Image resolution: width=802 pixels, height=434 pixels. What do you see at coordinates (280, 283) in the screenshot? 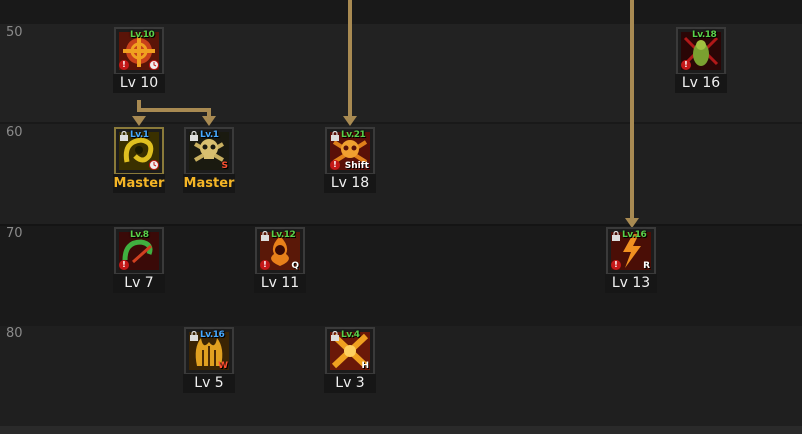
I see `skill-level-label: Lv 11` at bounding box center [280, 283].